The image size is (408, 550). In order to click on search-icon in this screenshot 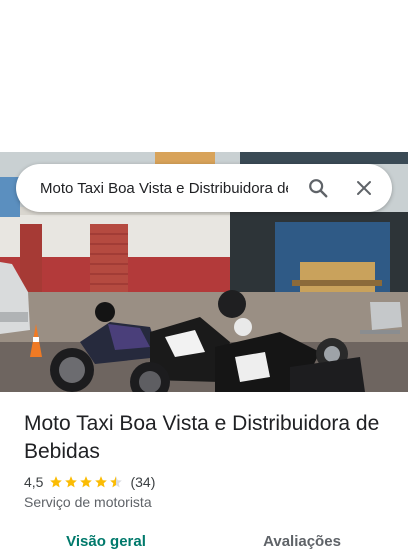, I will do `click(318, 188)`.